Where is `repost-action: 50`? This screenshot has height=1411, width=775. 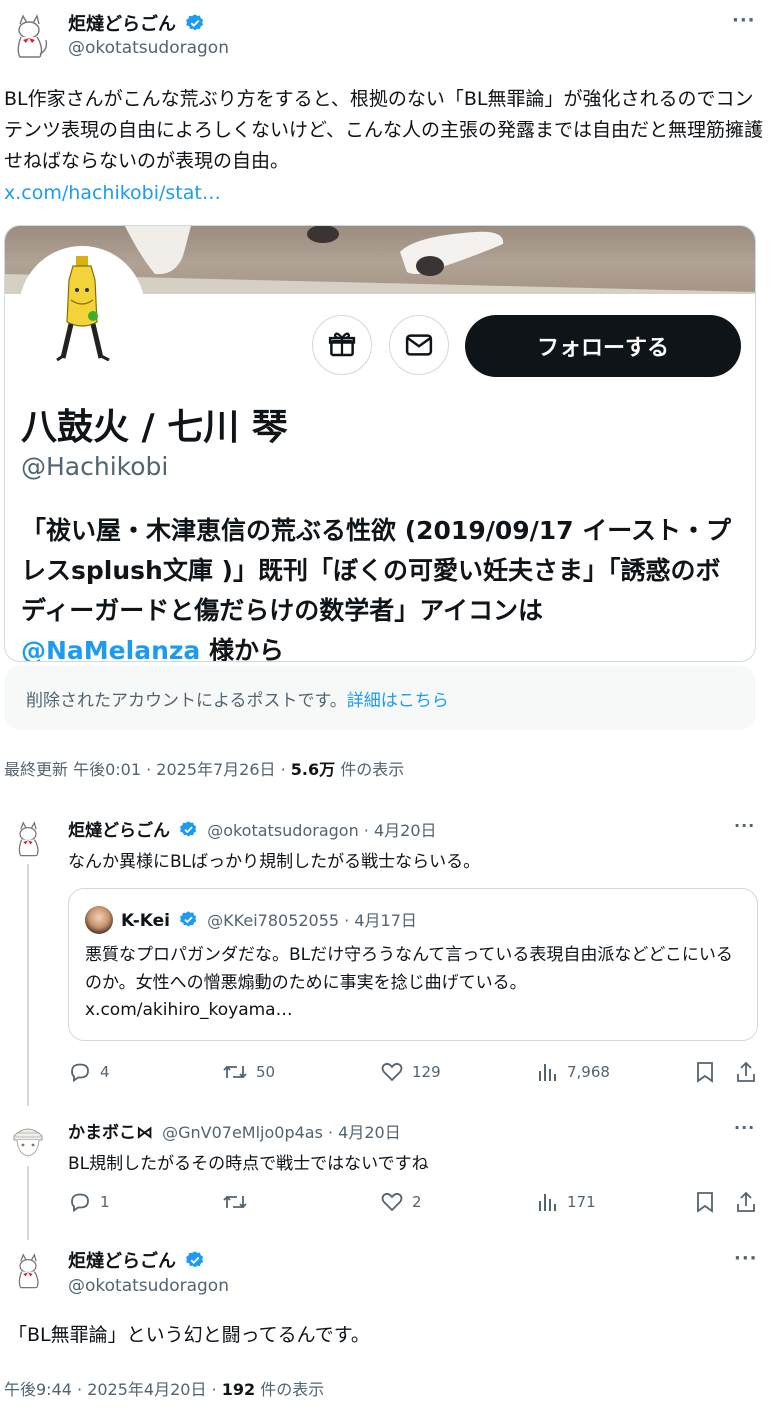
repost-action: 50 is located at coordinates (248, 1072).